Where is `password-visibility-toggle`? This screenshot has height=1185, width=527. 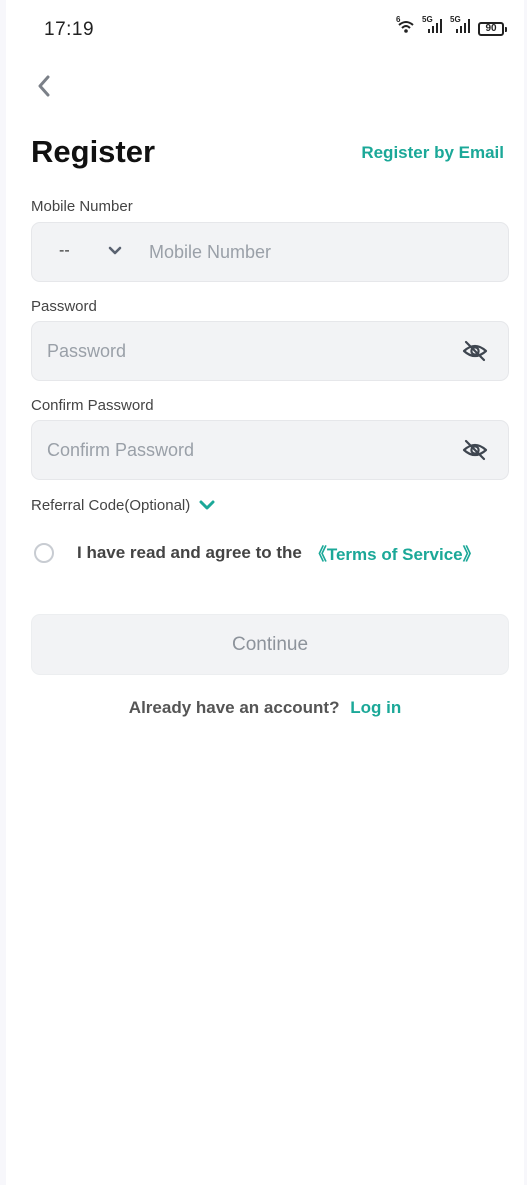
password-visibility-toggle is located at coordinates (475, 351).